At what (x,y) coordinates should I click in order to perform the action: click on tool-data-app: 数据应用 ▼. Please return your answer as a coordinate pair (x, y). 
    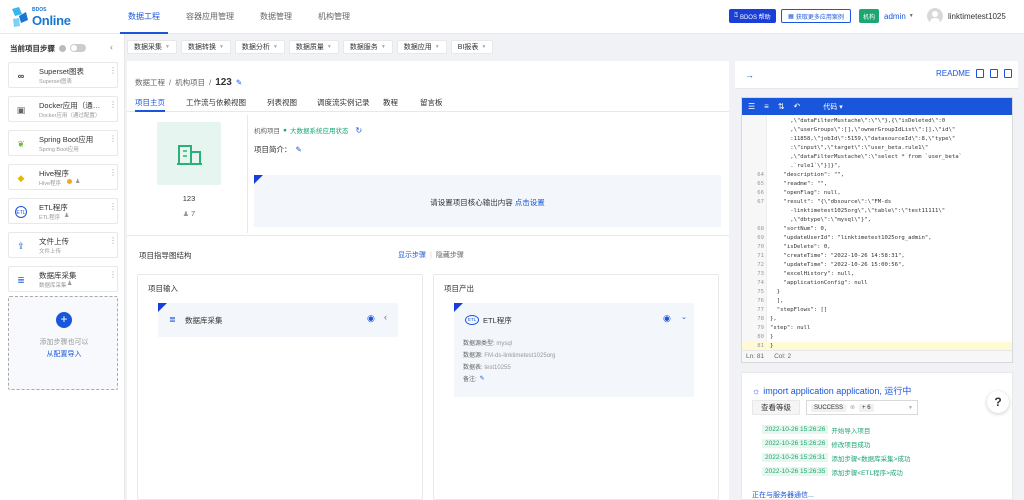
    Looking at the image, I should click on (421, 47).